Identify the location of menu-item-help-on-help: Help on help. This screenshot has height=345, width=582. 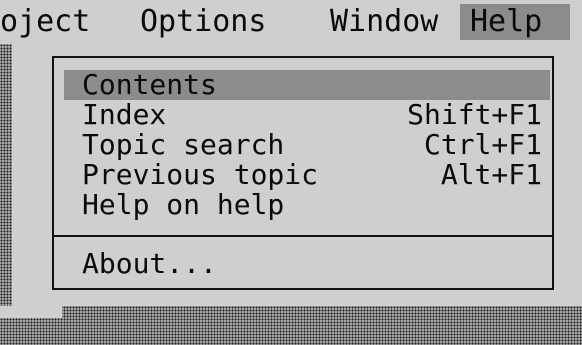
(307, 205).